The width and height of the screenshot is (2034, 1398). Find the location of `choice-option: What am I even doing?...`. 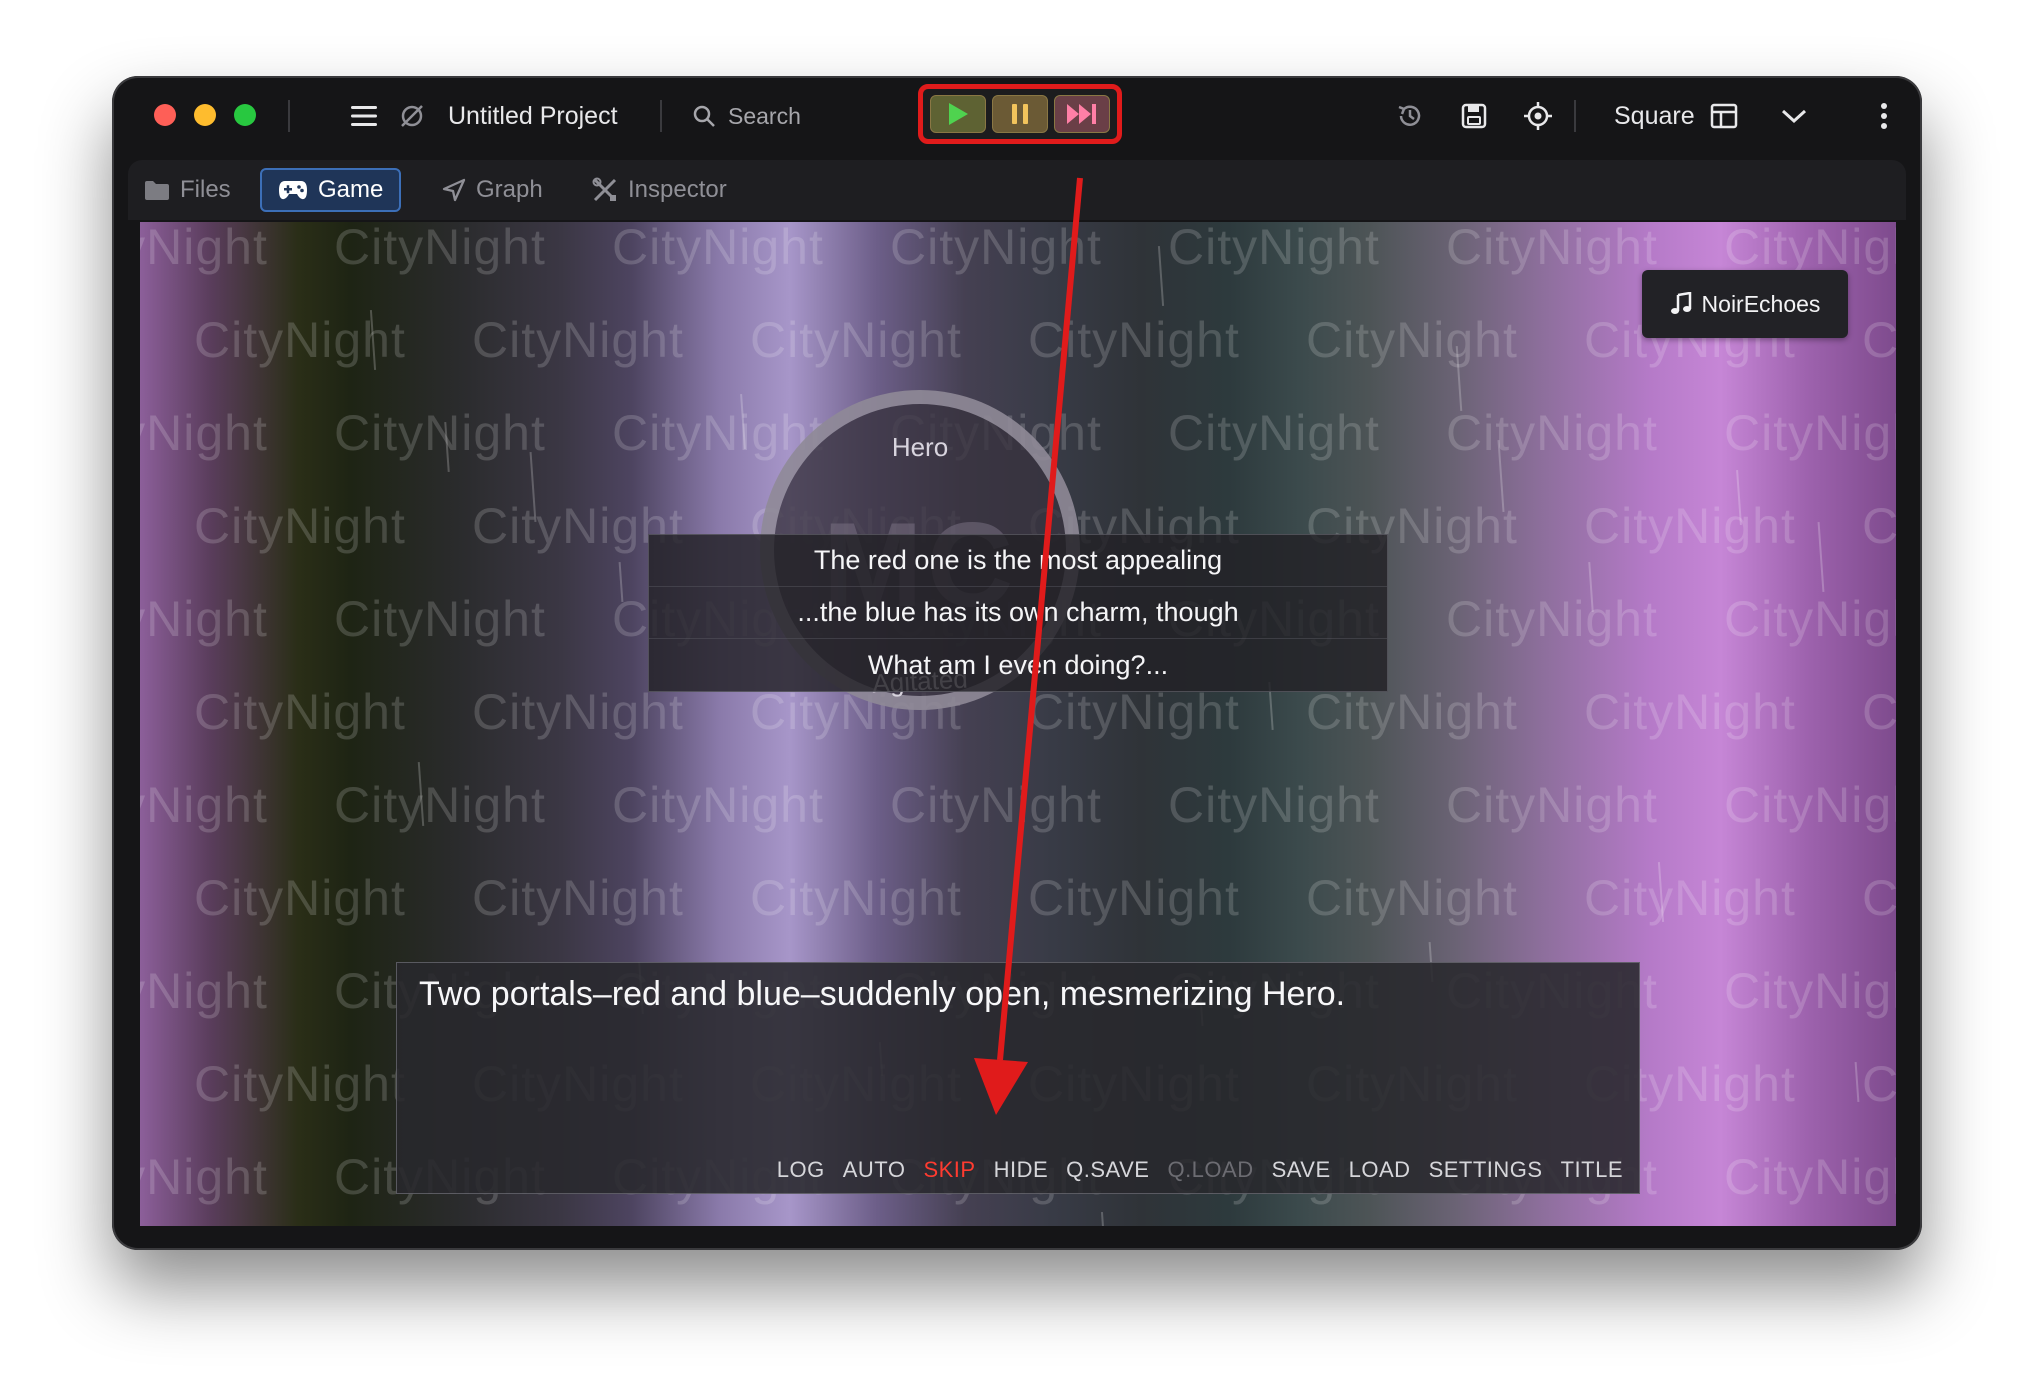

choice-option: What am I even doing?... is located at coordinates (1018, 665).